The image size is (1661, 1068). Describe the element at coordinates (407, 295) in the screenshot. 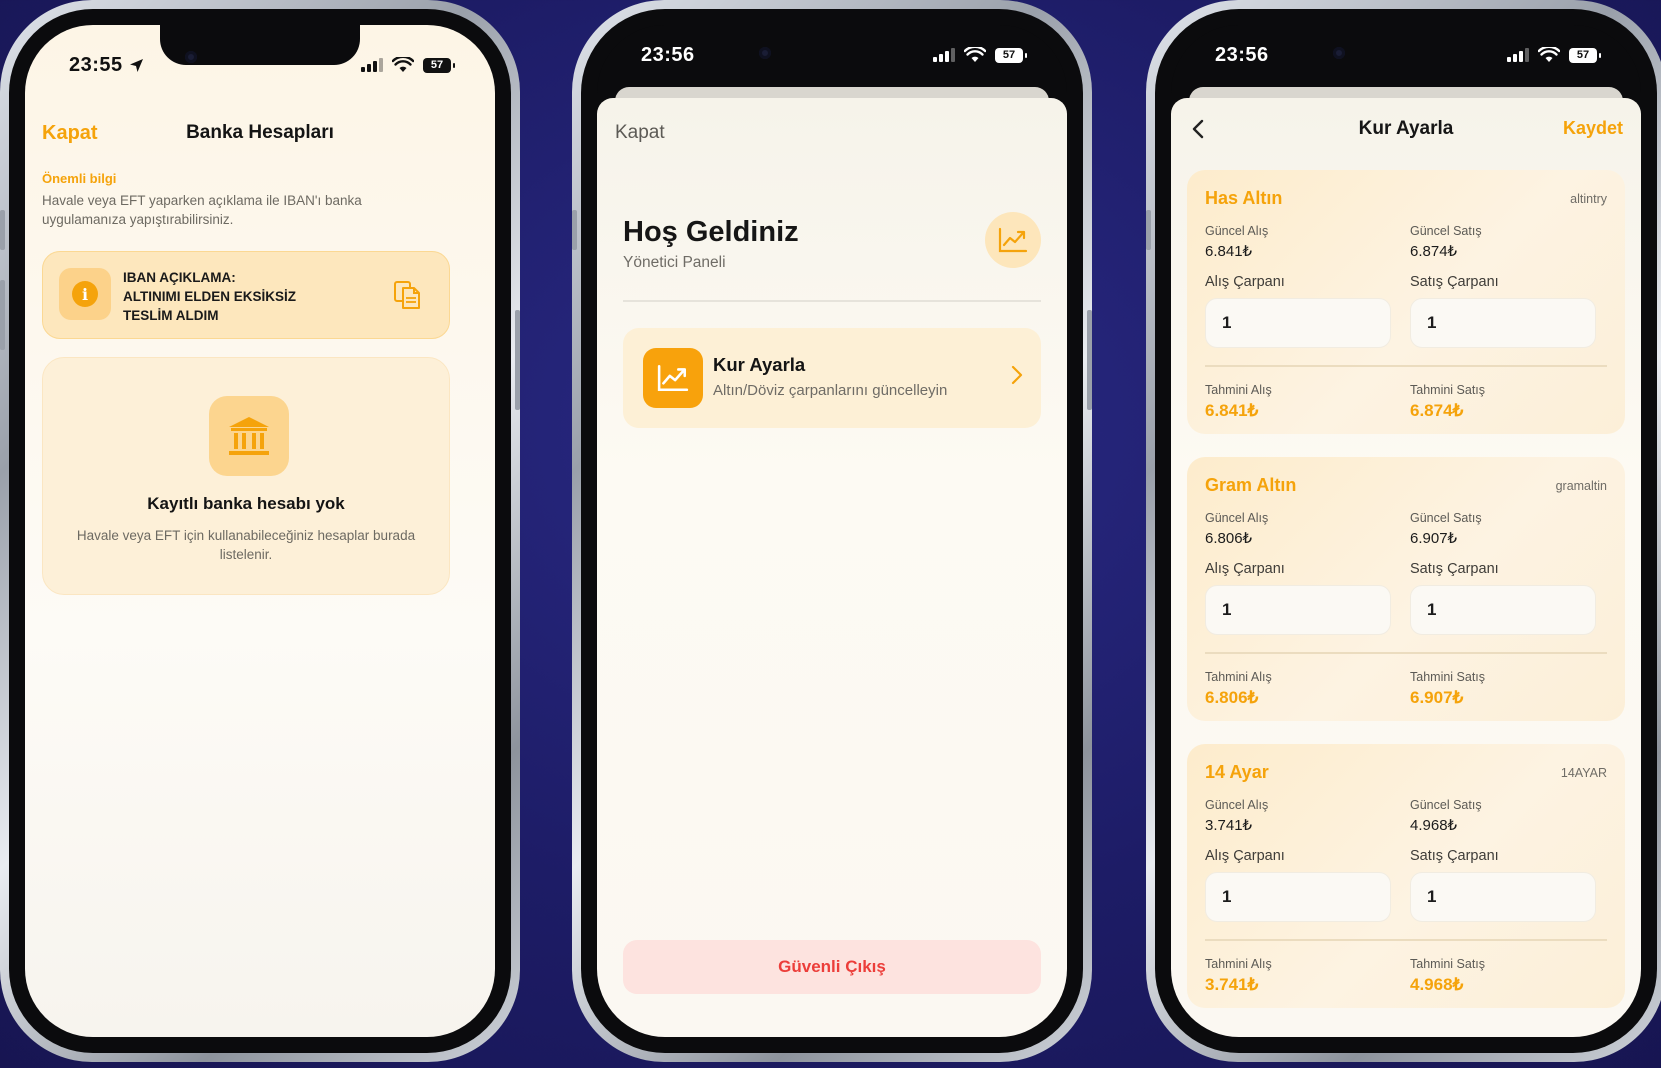

I see `copy-icon` at that location.